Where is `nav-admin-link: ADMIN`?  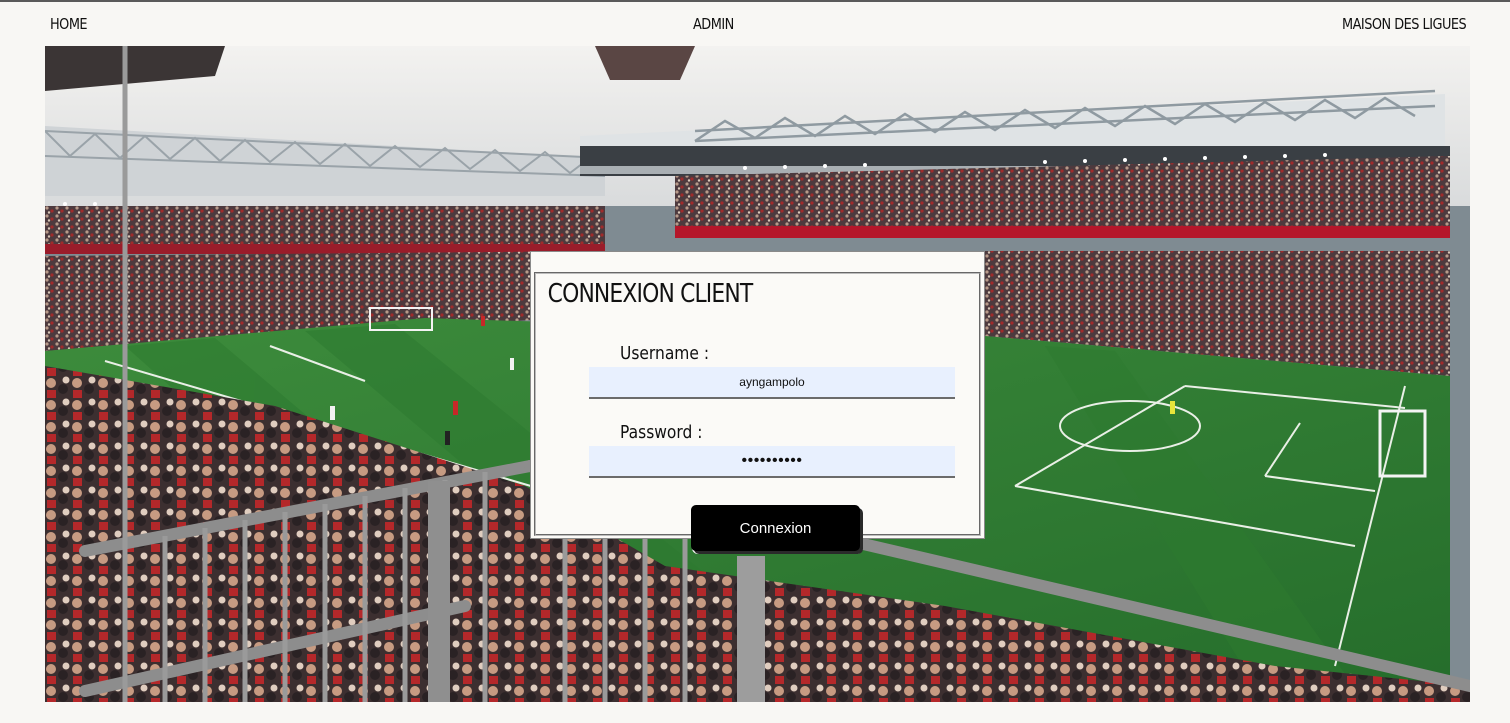 nav-admin-link: ADMIN is located at coordinates (713, 24).